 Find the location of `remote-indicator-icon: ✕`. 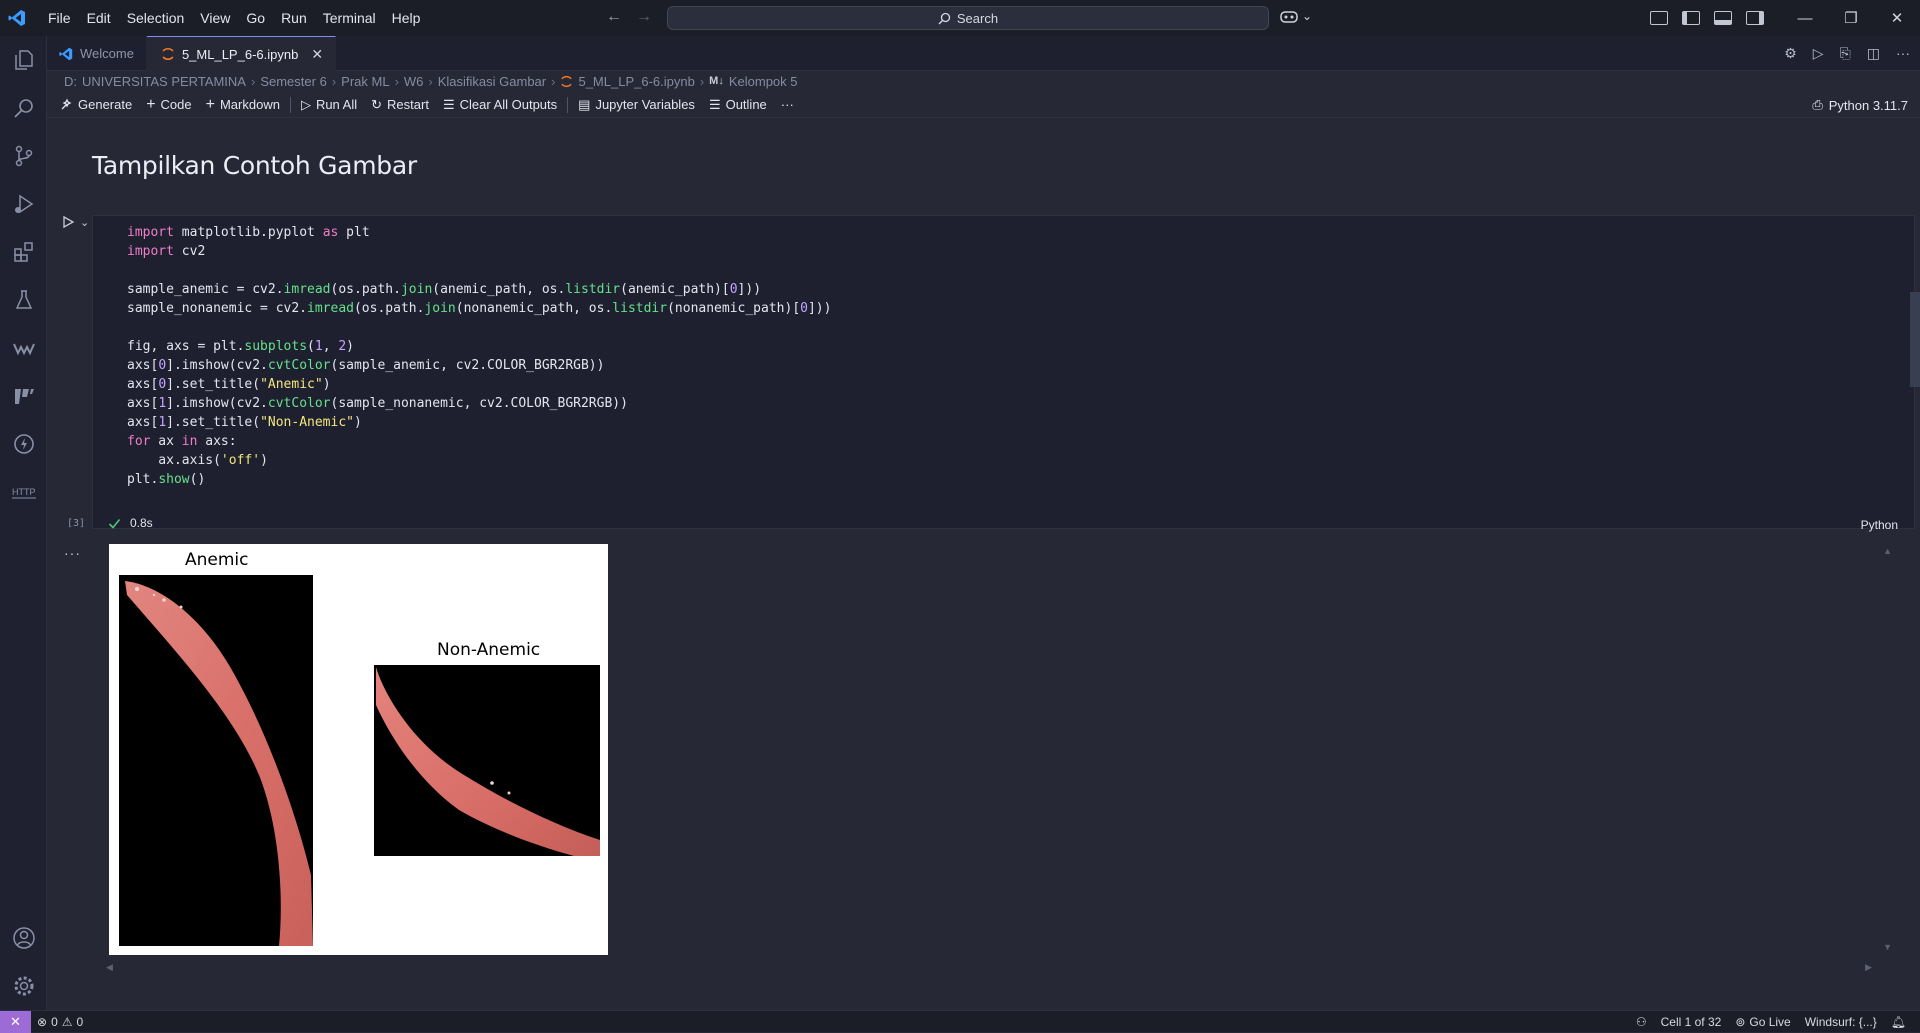

remote-indicator-icon: ✕ is located at coordinates (15, 1021).